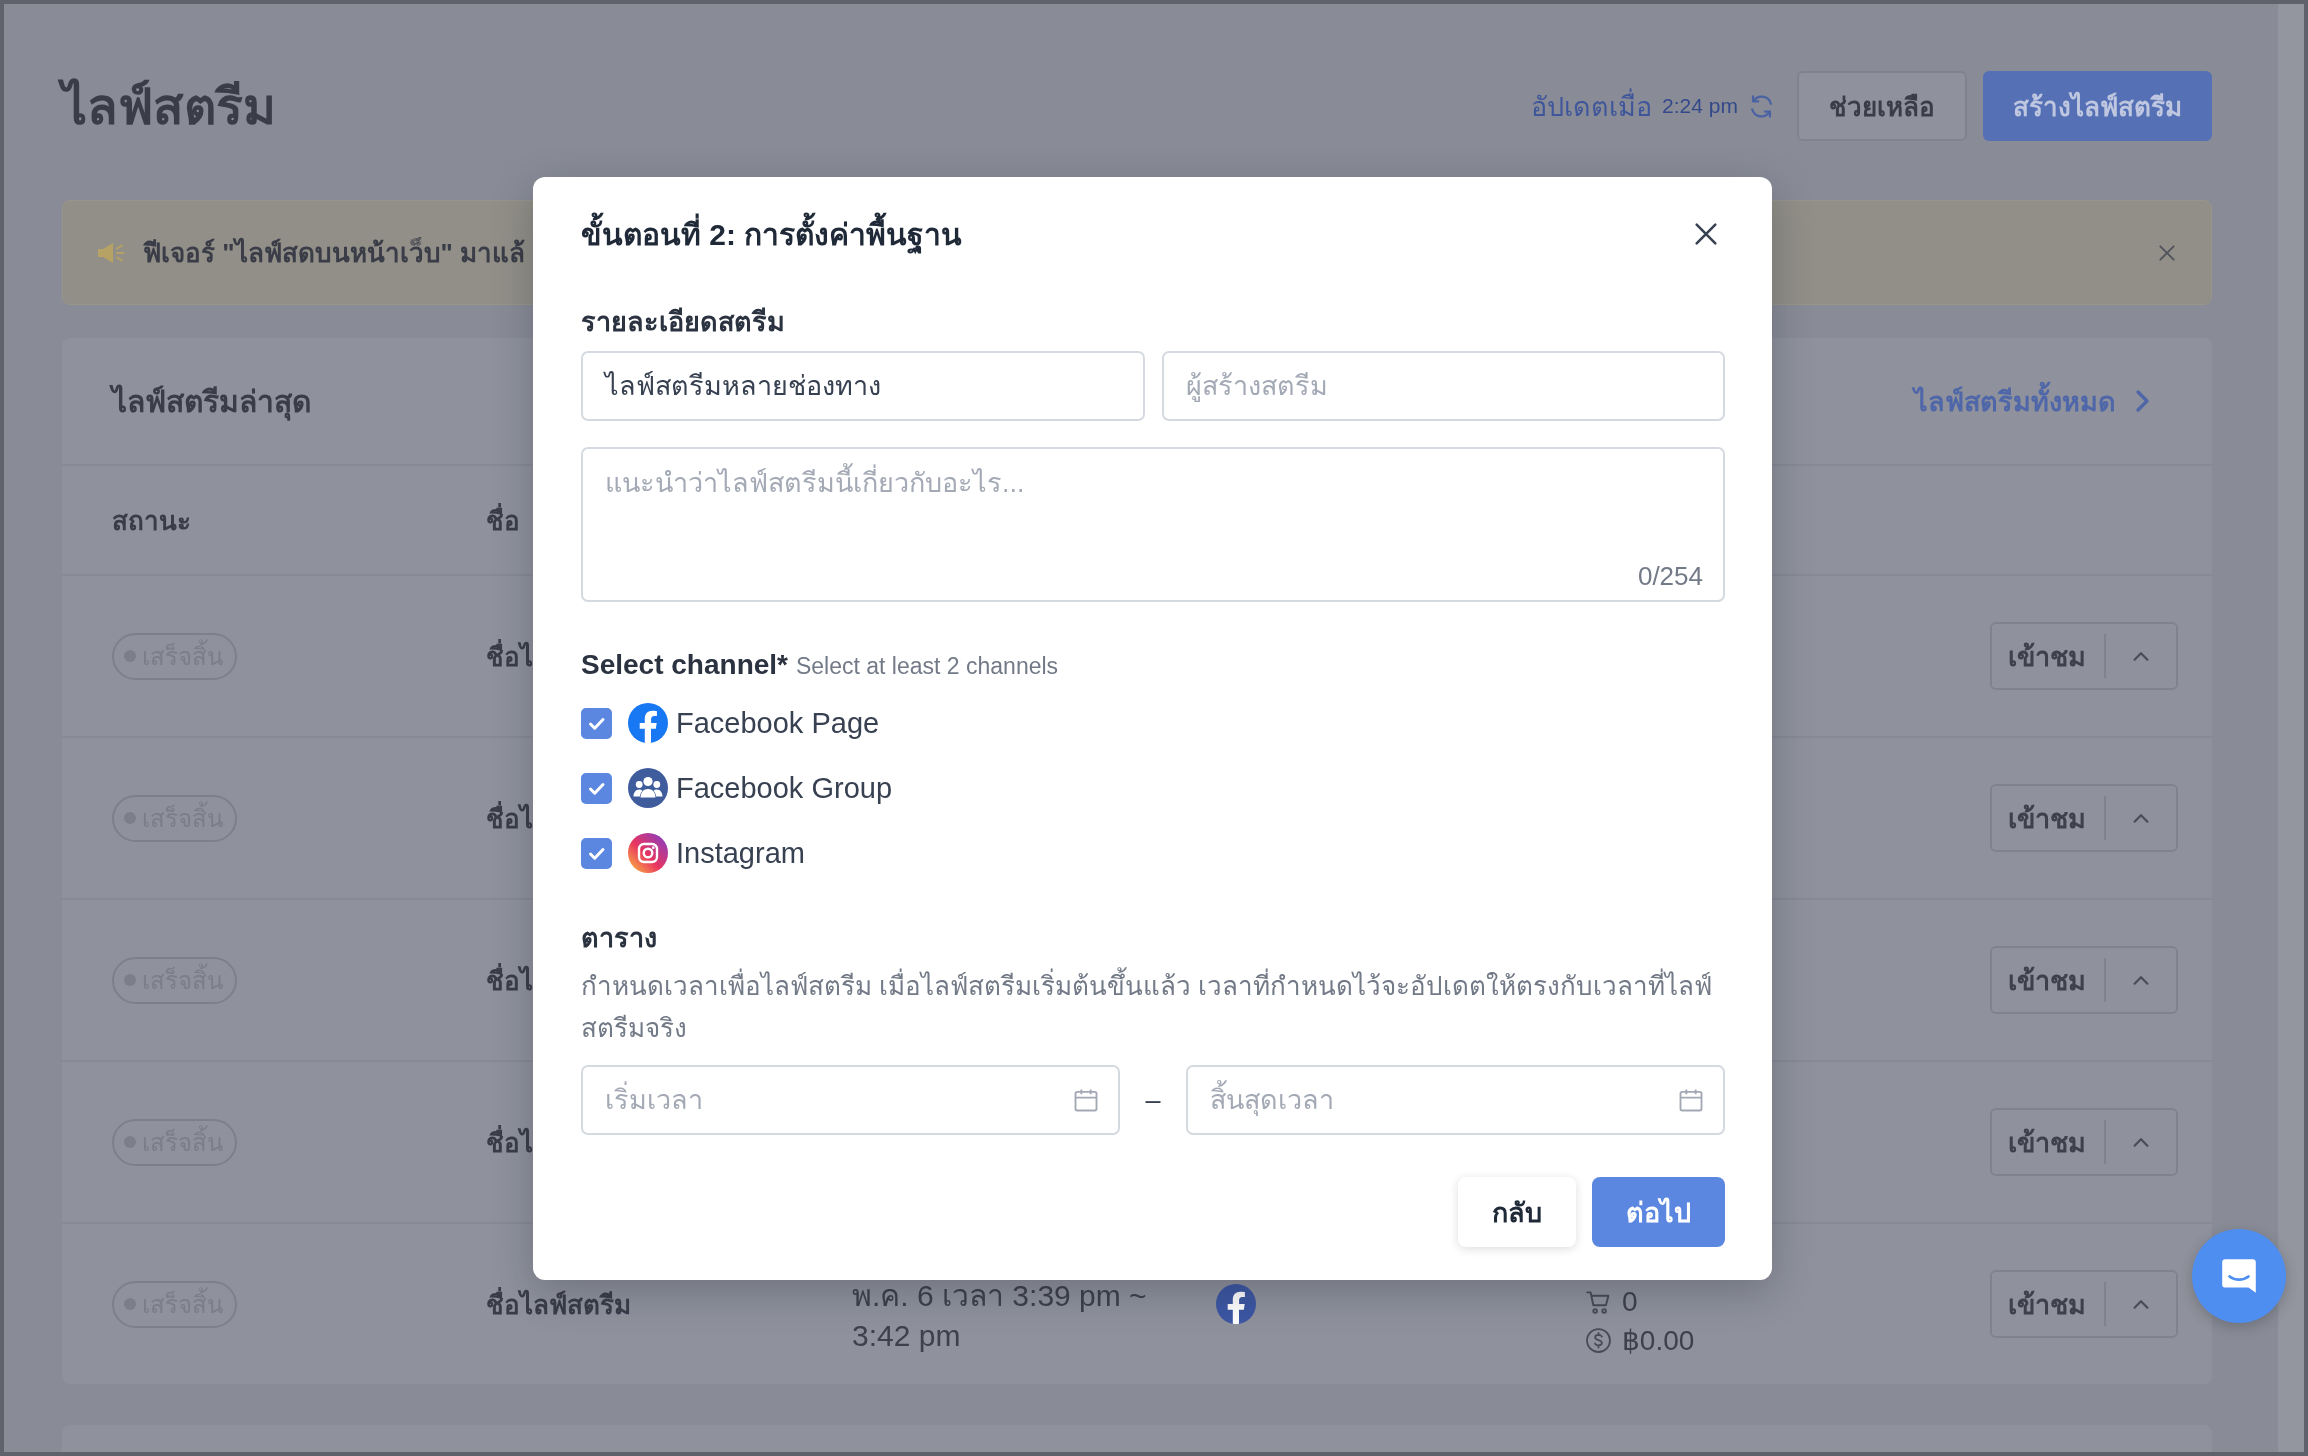 The height and width of the screenshot is (1456, 2308). I want to click on column-header: สถานะ, so click(151, 521).